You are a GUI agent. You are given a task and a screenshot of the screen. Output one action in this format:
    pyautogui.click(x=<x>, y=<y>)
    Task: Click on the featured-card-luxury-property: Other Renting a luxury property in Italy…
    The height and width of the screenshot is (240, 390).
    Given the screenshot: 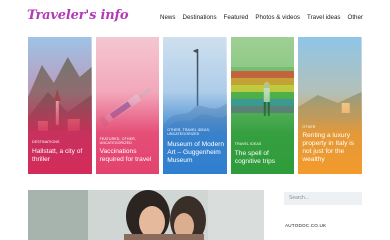 What is the action you would take?
    pyautogui.click(x=330, y=105)
    